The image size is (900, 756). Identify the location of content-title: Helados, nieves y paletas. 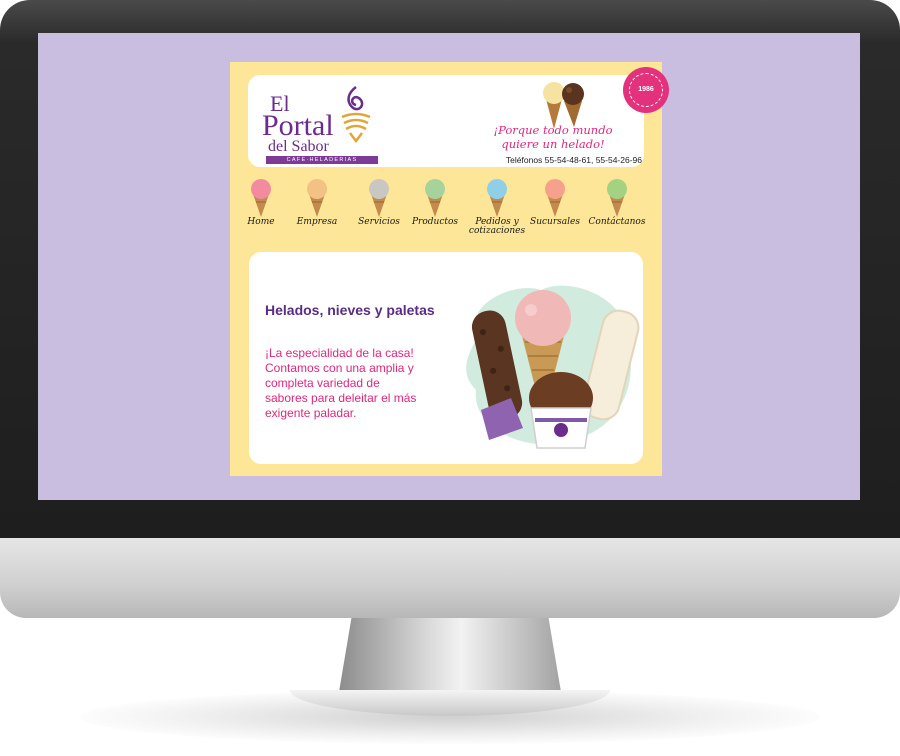
(350, 310).